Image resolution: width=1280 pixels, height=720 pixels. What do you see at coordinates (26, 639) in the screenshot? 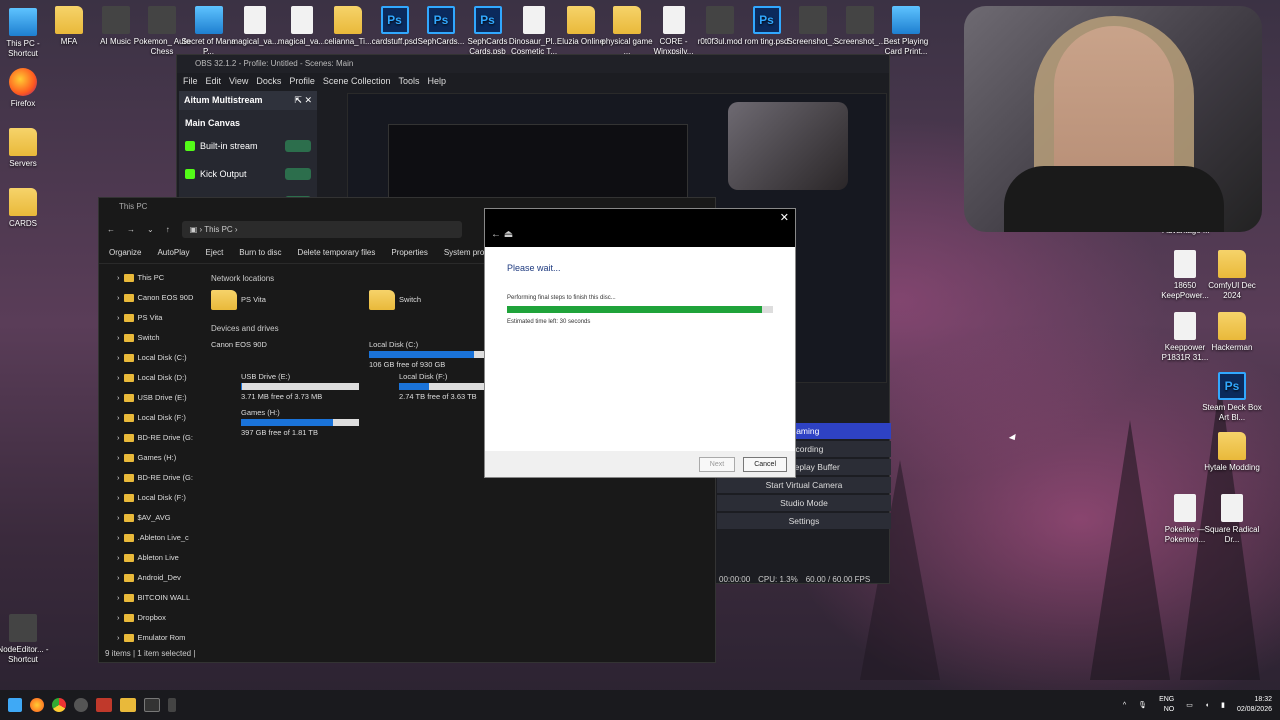
I see `desktop-icon: NodeEditor... - Shortcut` at bounding box center [26, 639].